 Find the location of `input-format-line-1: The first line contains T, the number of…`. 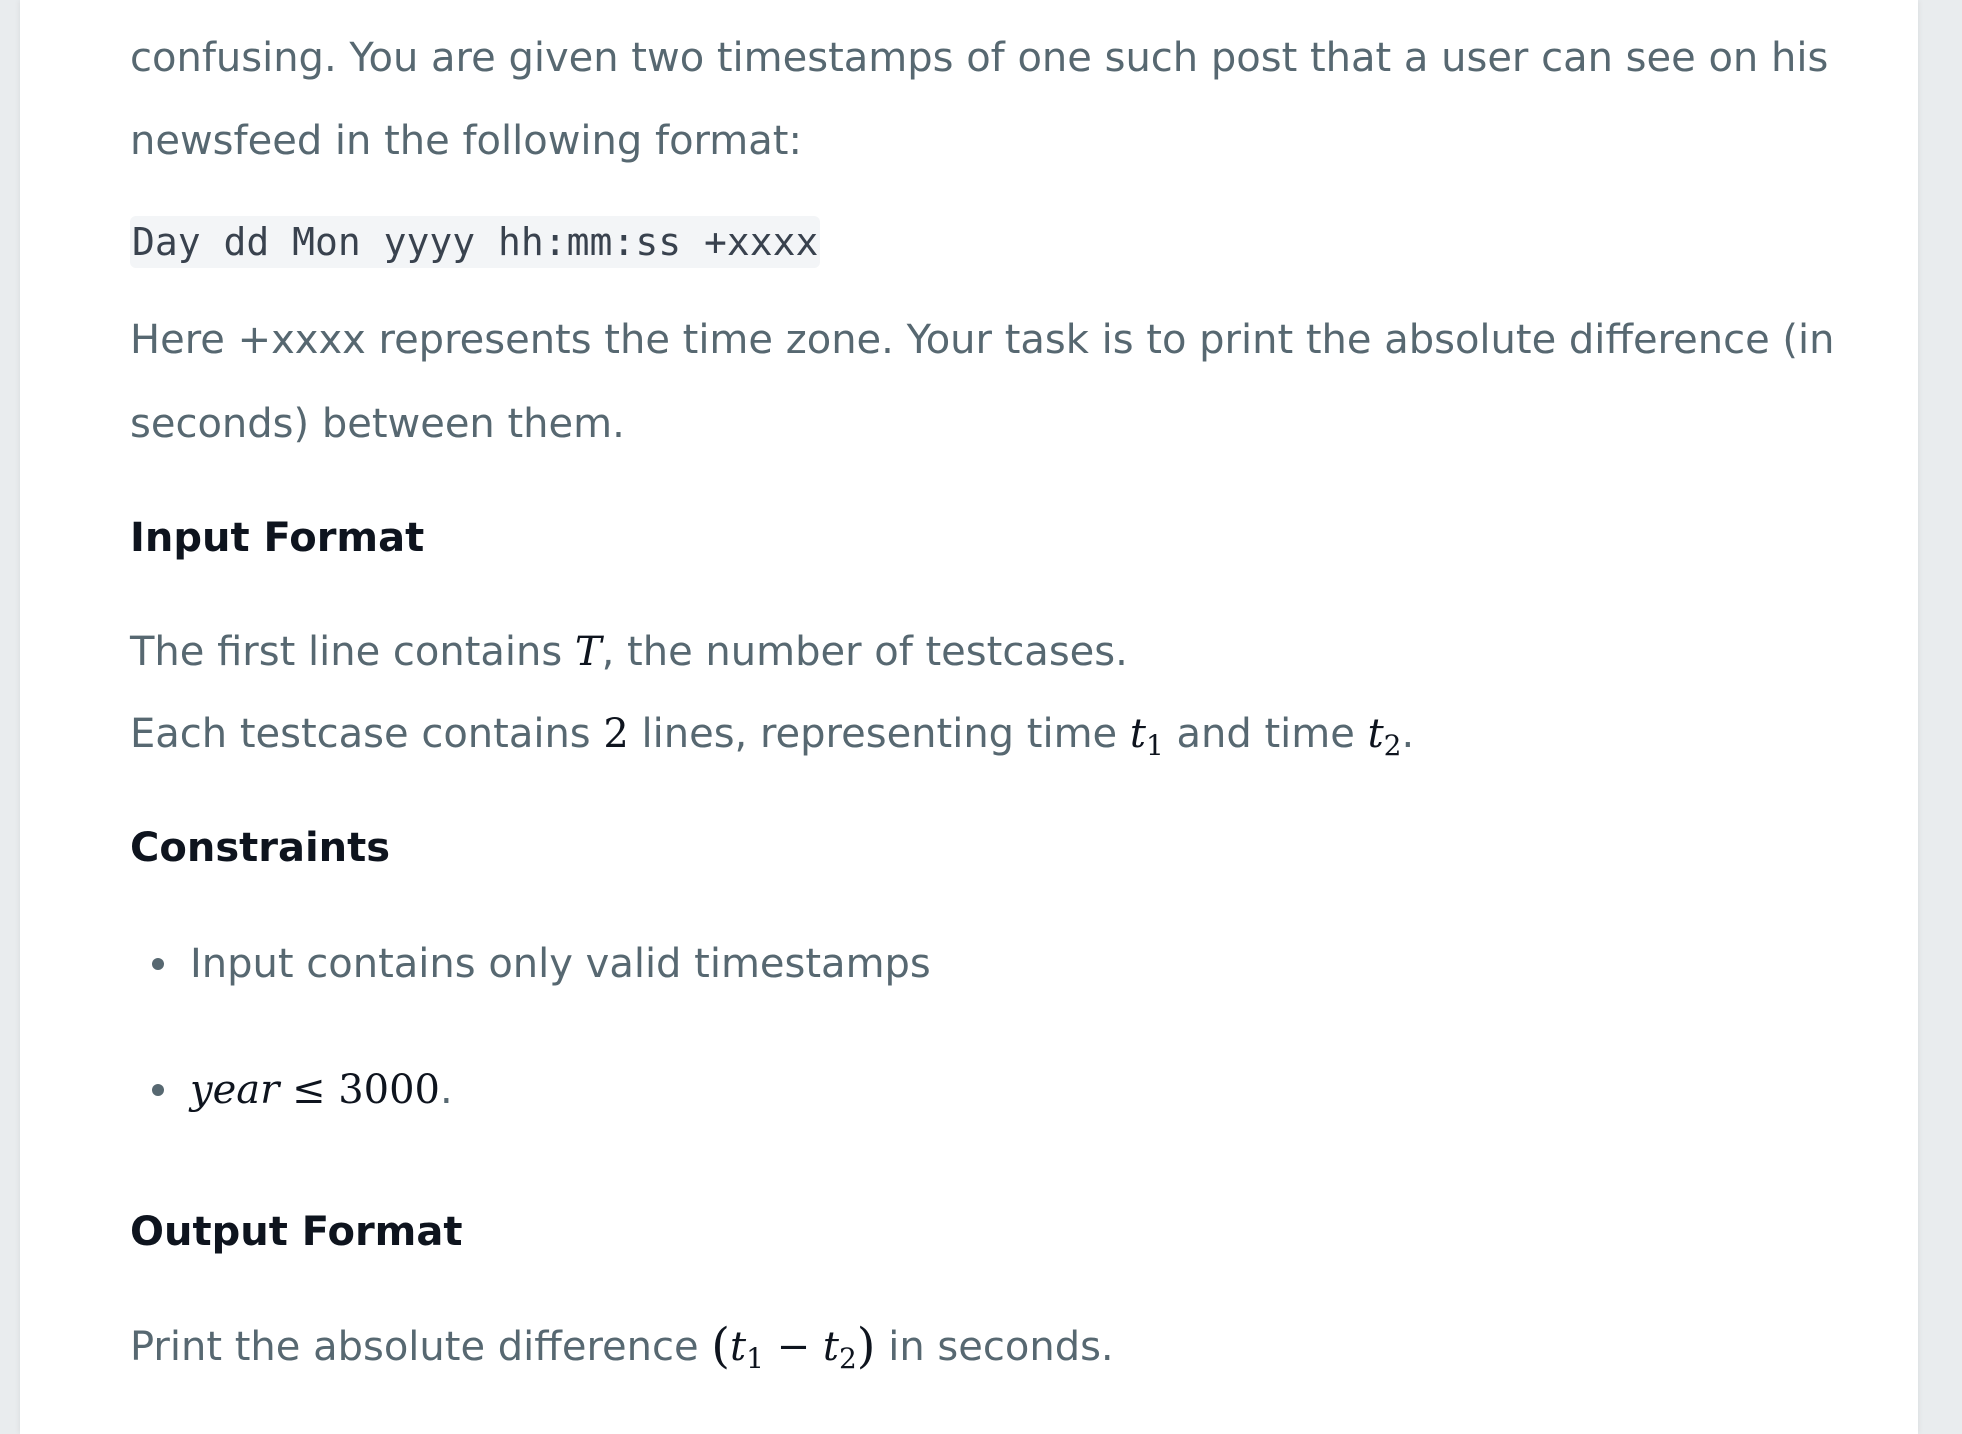

input-format-line-1: The first line contains T, the number of… is located at coordinates (629, 652).